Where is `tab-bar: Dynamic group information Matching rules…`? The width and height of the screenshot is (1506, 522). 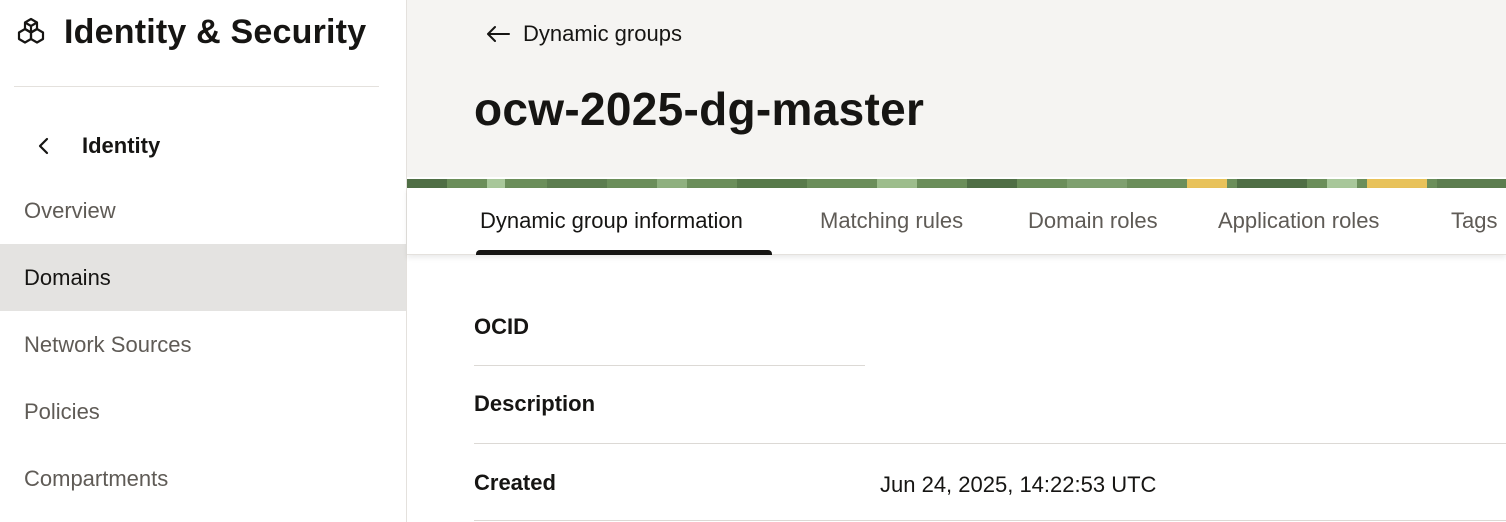 tab-bar: Dynamic group information Matching rules… is located at coordinates (956, 221).